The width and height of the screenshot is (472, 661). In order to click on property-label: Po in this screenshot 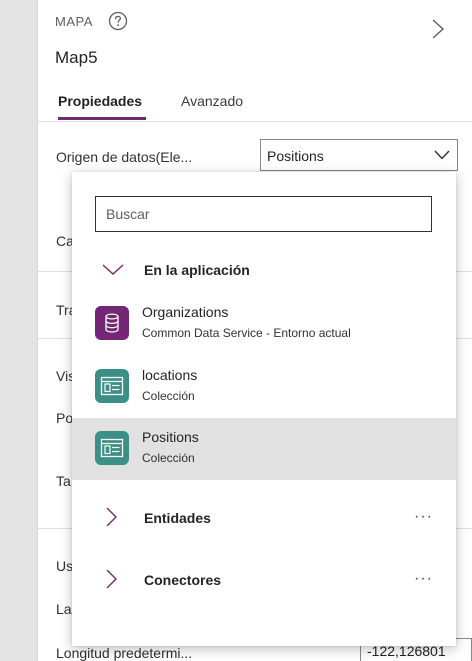, I will do `click(65, 418)`.